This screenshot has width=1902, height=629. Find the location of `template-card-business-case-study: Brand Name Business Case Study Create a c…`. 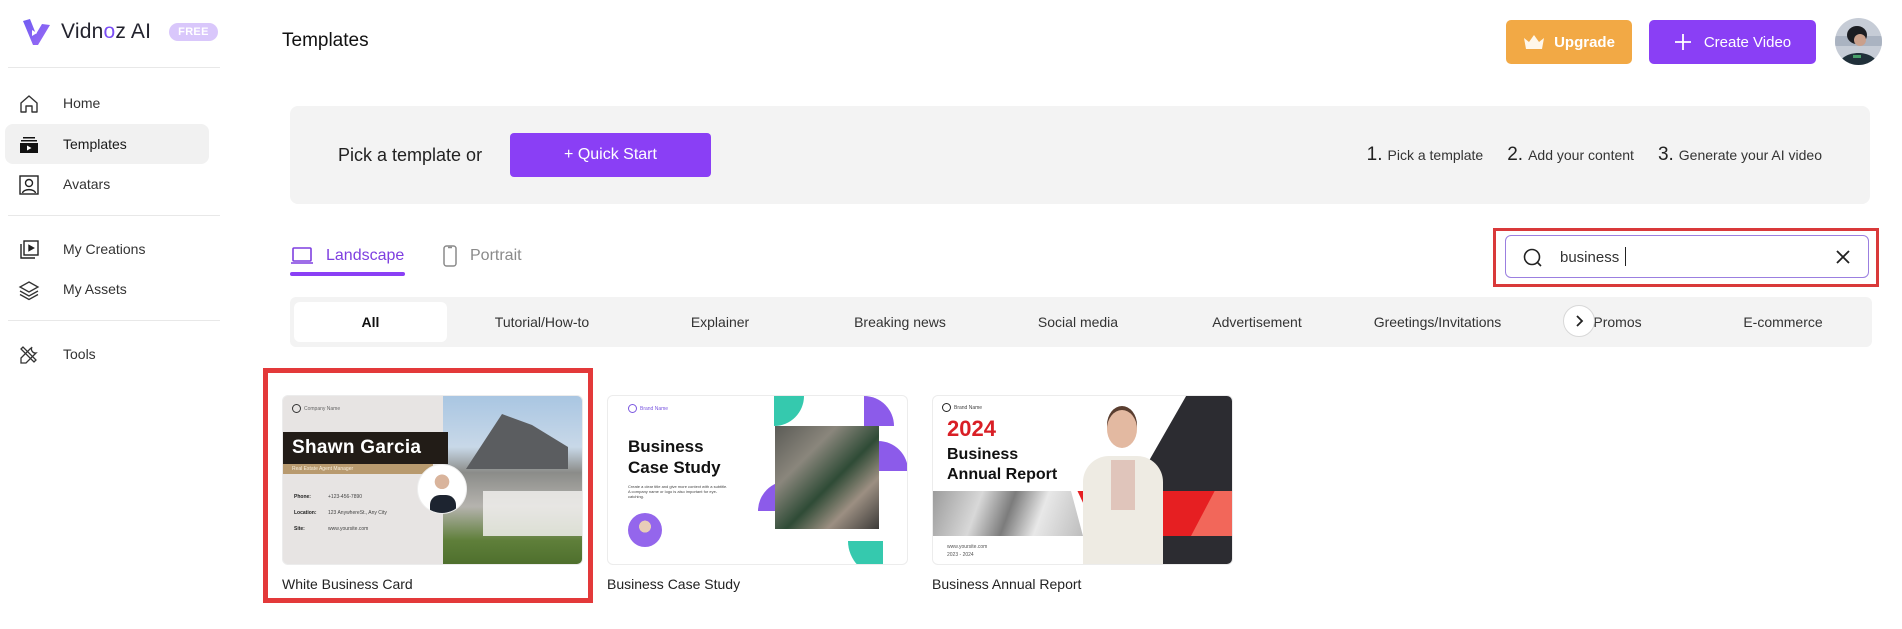

template-card-business-case-study: Brand Name Business Case Study Create a c… is located at coordinates (757, 493).